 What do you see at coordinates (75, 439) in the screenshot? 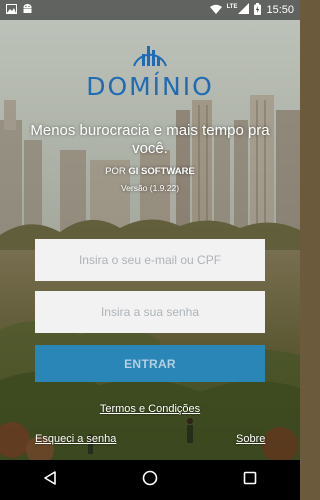
I see `forgot-password-link: Esqueci a senha` at bounding box center [75, 439].